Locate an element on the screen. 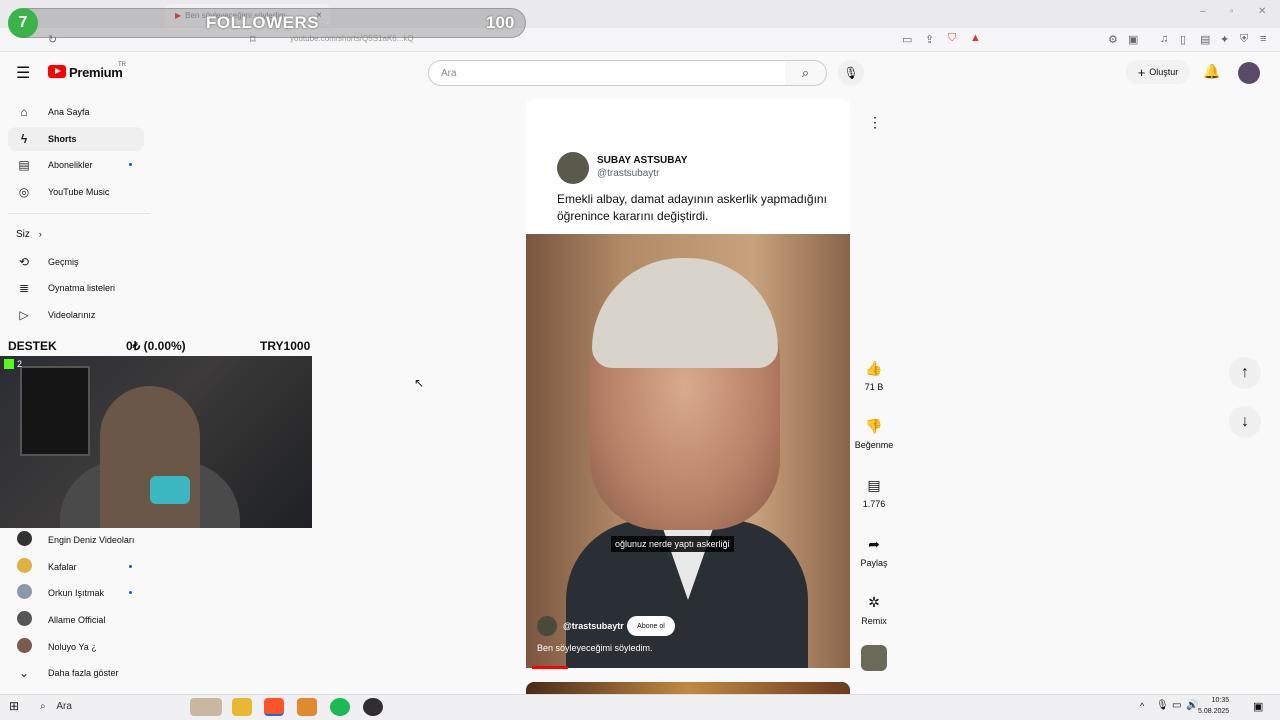  share-button: ➦ Paylaş is located at coordinates (874, 549).